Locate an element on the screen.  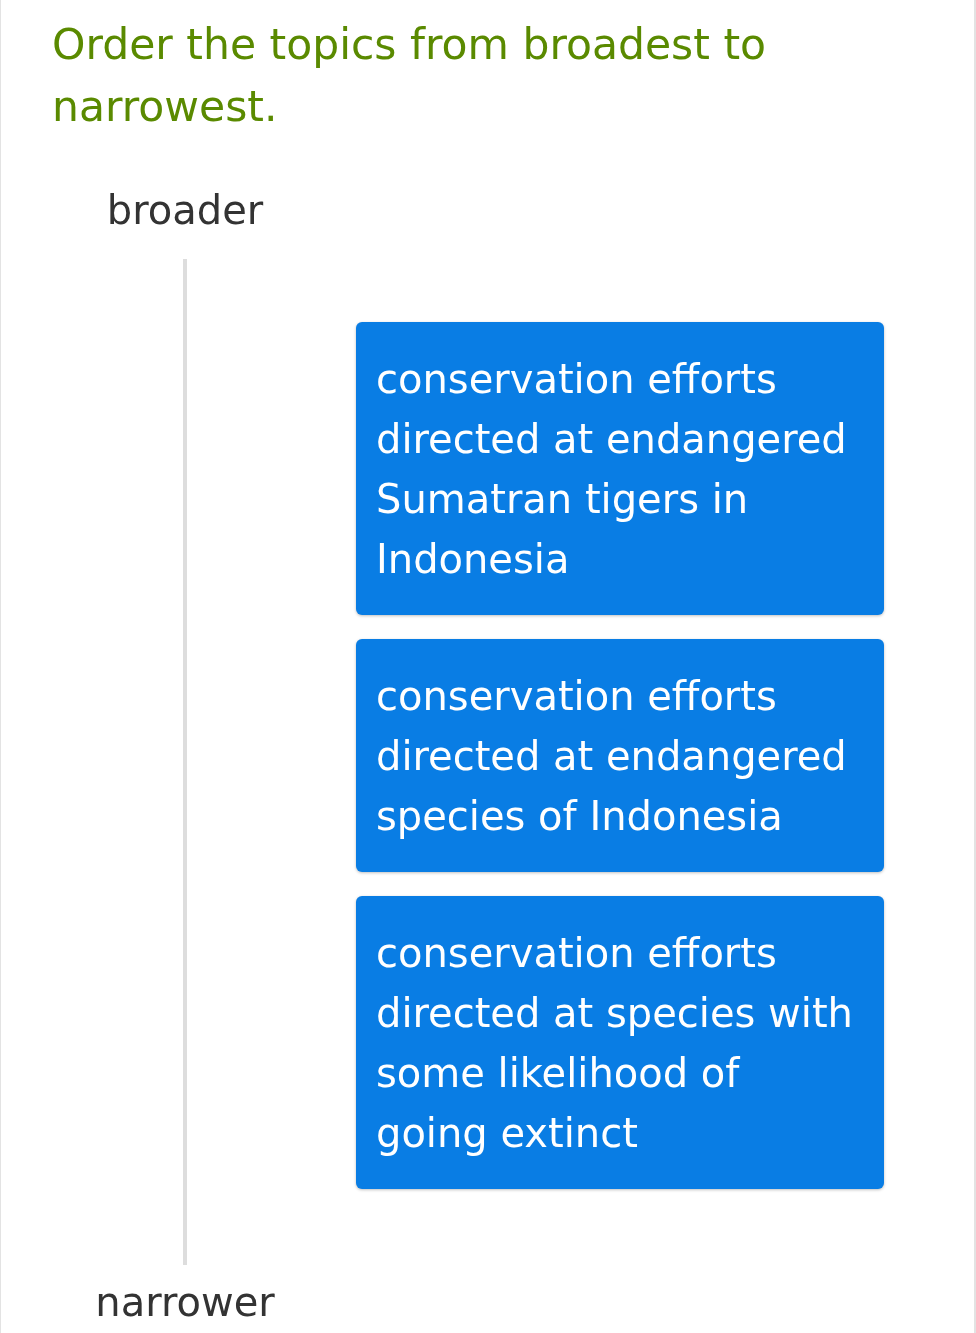
scale-top-label: broader is located at coordinates (185, 210).